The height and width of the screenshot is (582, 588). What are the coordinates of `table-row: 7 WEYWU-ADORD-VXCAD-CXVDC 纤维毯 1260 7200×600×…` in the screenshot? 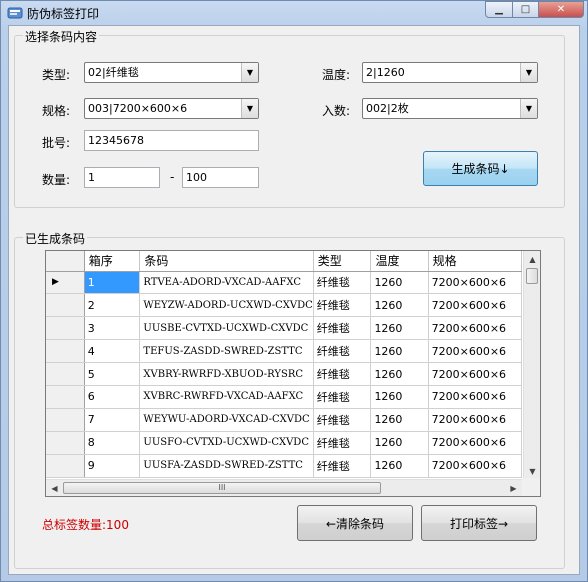 It's located at (284, 420).